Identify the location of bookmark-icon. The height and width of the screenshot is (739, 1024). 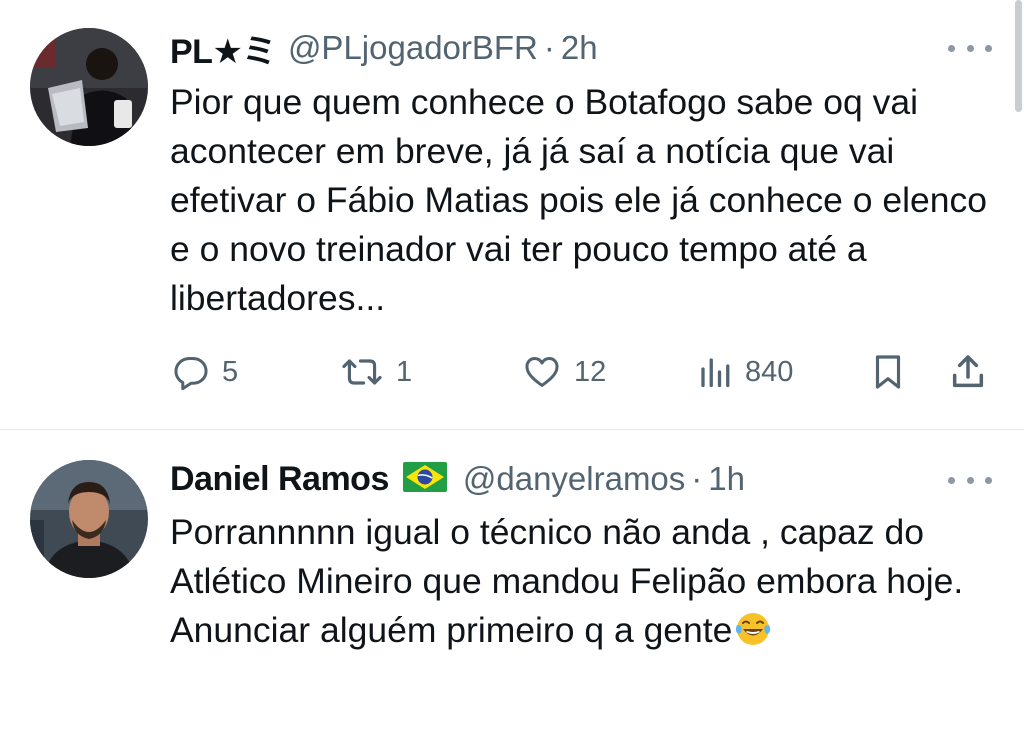
(888, 372).